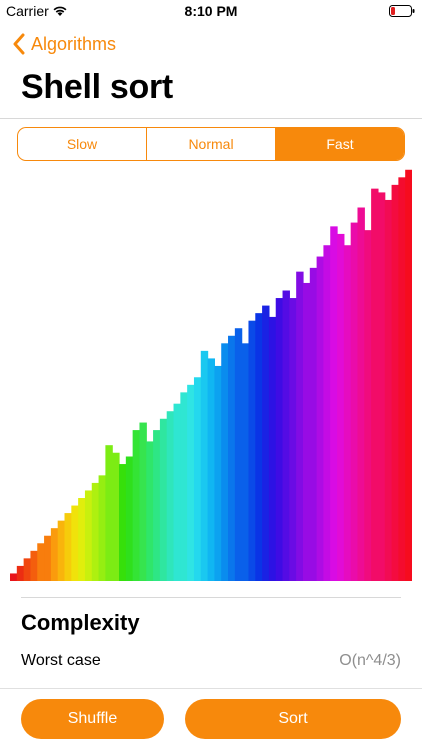  I want to click on shuffle-label: Shuffle, so click(92, 718).